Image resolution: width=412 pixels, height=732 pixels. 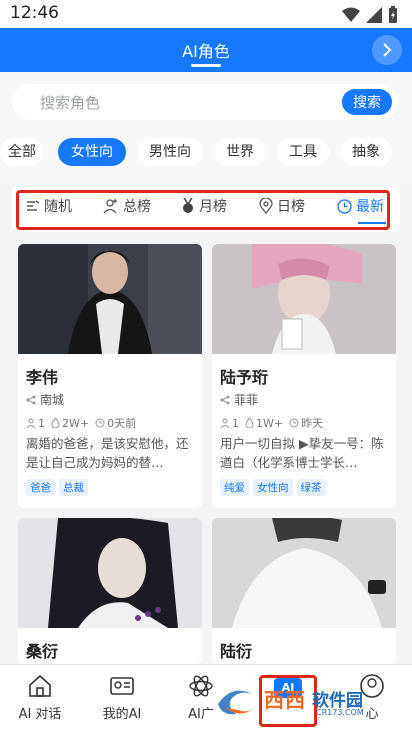 I want to click on category-tab-tools: 工具, so click(x=303, y=152).